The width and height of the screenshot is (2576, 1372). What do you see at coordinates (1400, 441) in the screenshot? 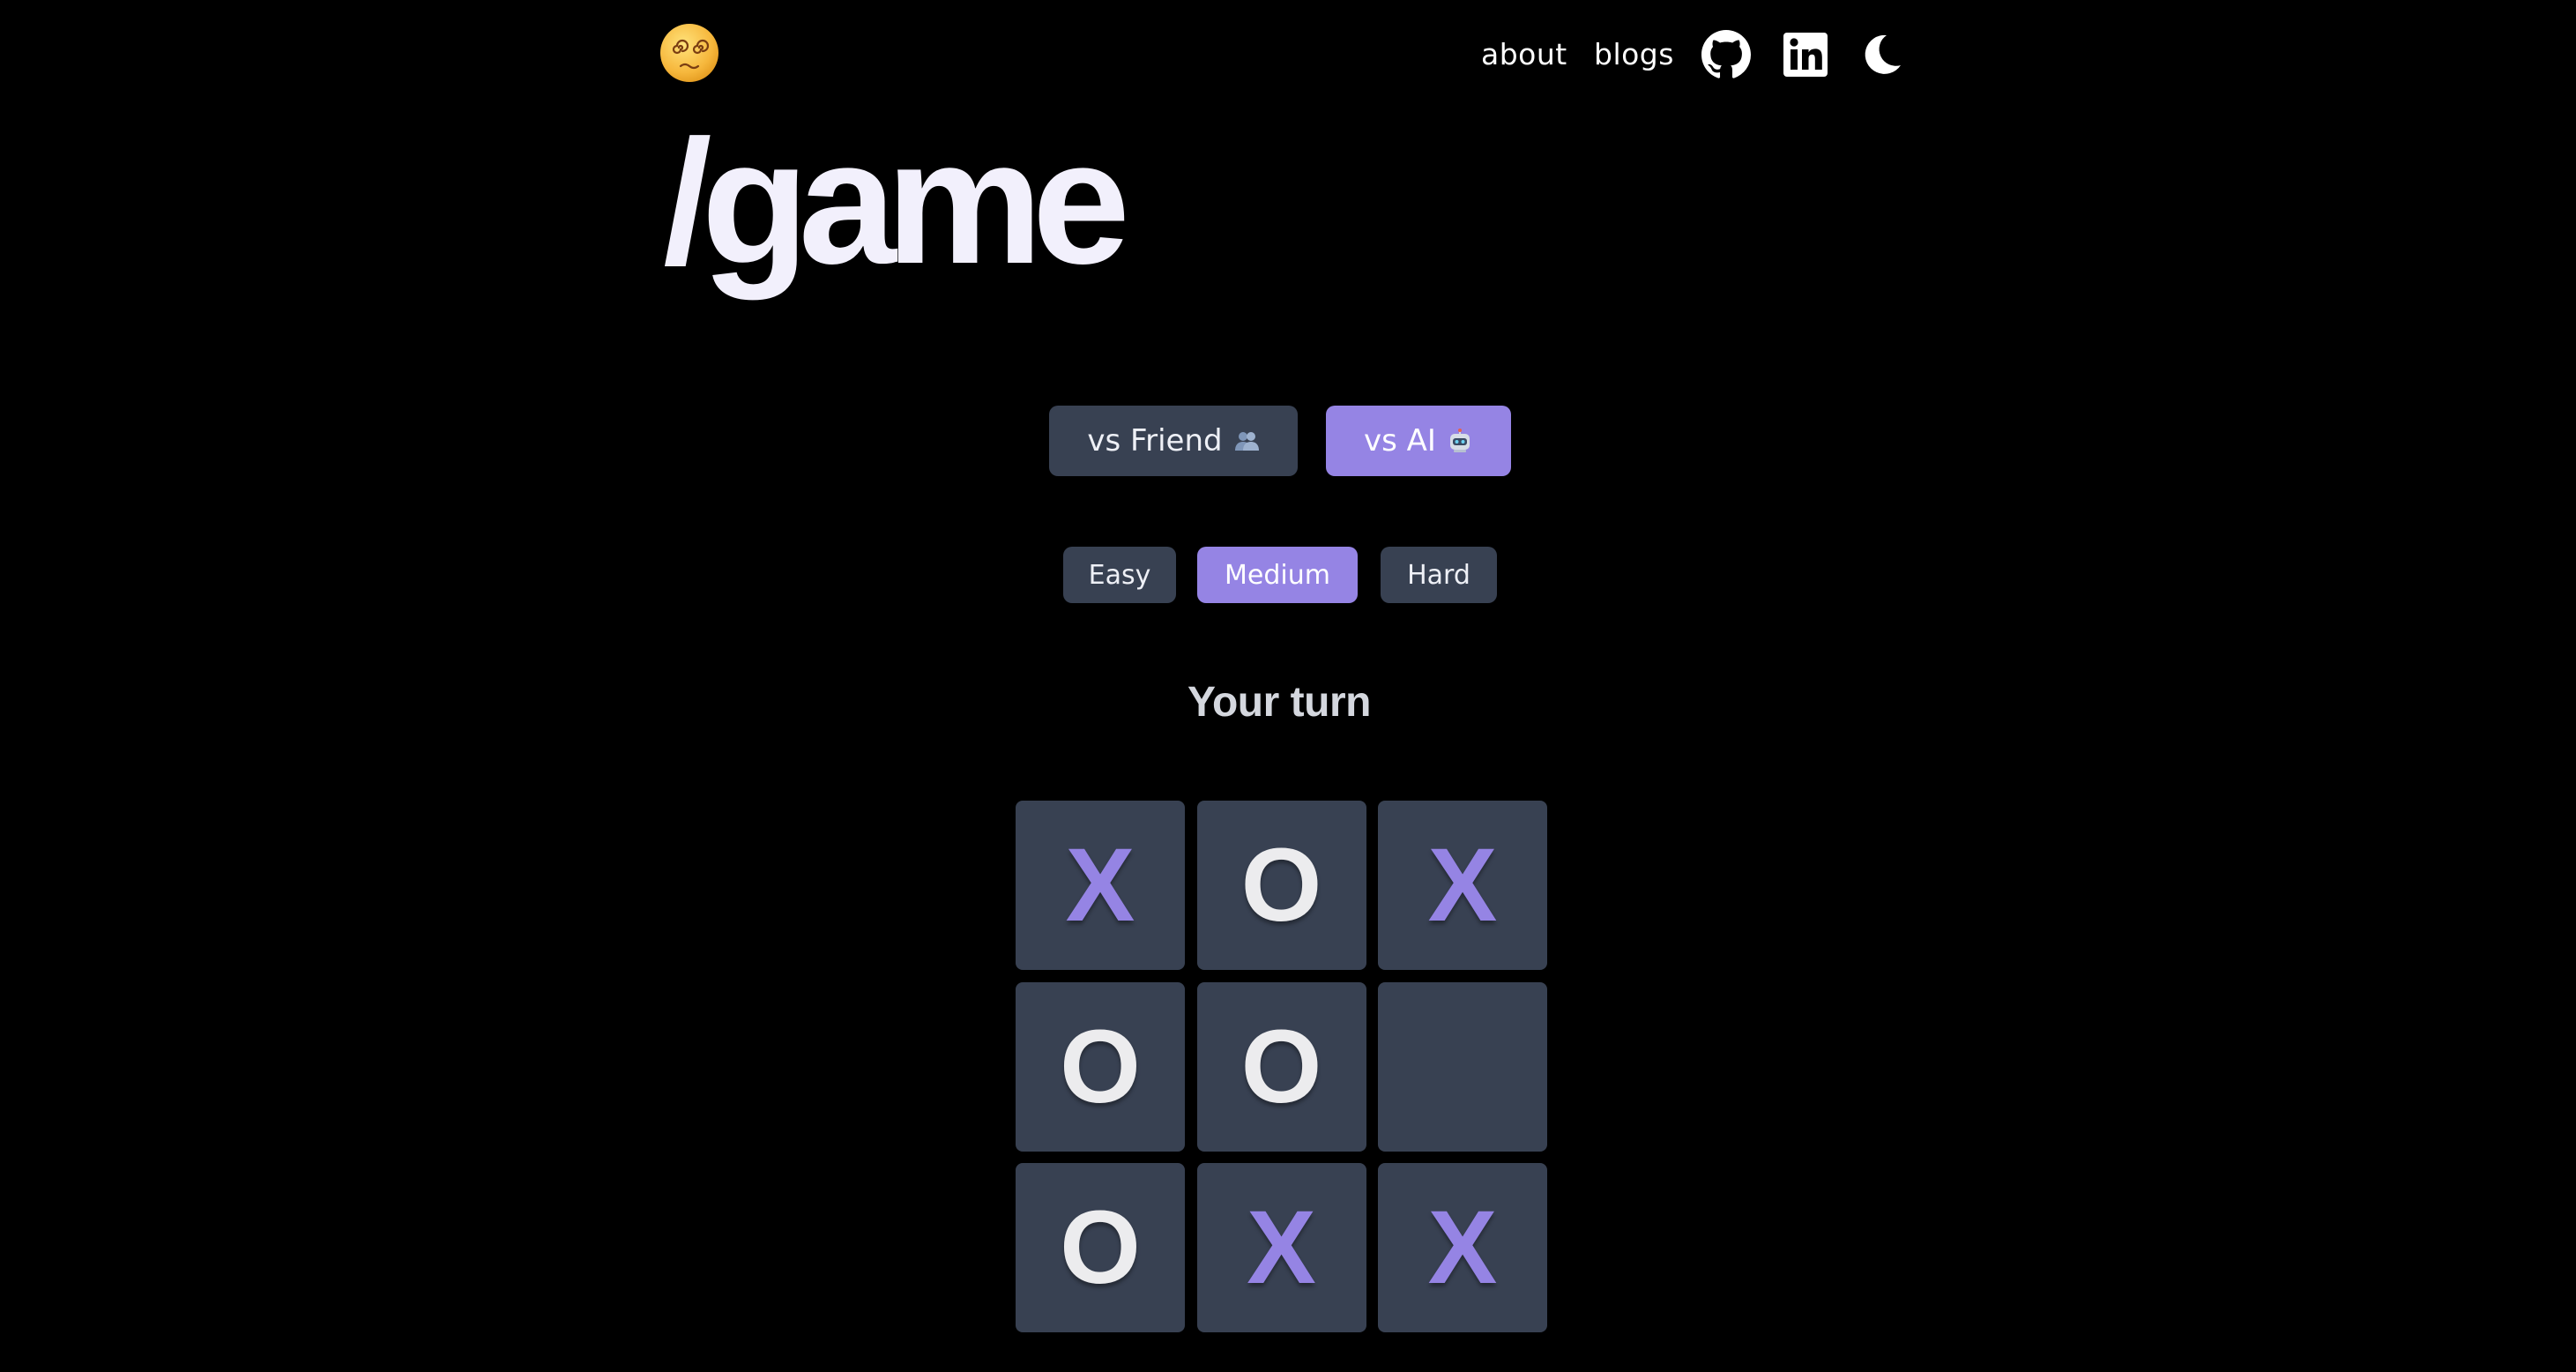
I see `vs-ai-label: vs AI` at bounding box center [1400, 441].